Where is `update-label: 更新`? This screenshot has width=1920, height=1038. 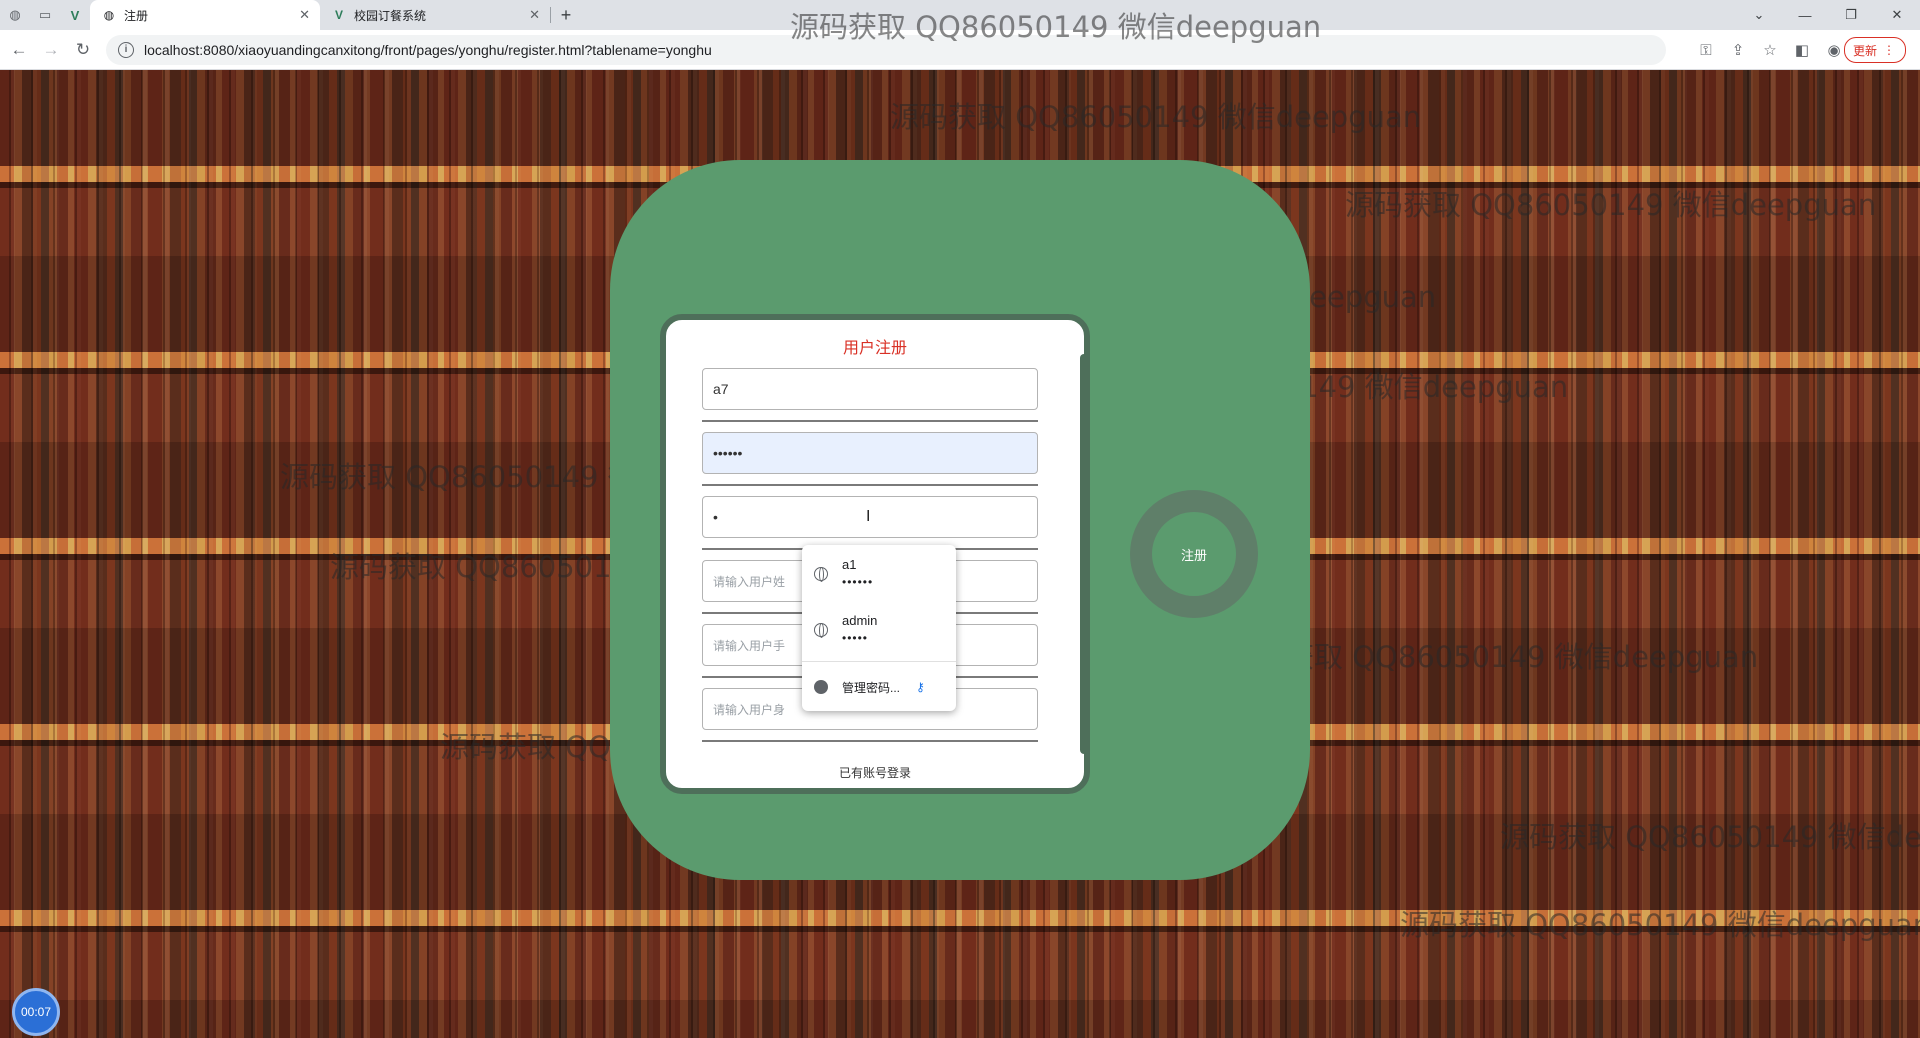
update-label: 更新 is located at coordinates (1864, 50).